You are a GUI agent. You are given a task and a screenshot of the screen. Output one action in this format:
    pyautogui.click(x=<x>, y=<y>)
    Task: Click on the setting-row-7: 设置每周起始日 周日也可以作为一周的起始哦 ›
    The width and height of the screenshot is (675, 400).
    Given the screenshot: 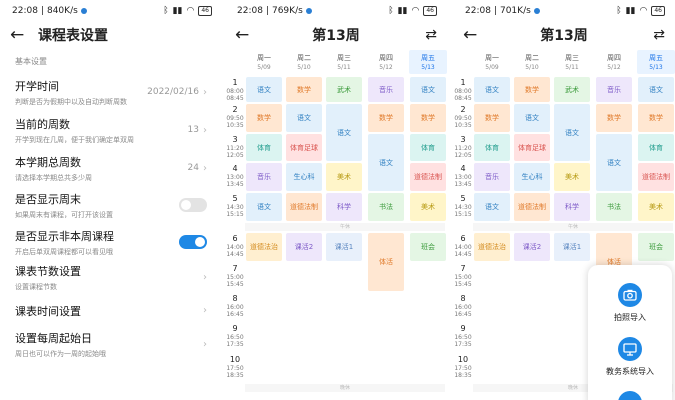 What is the action you would take?
    pyautogui.click(x=111, y=344)
    